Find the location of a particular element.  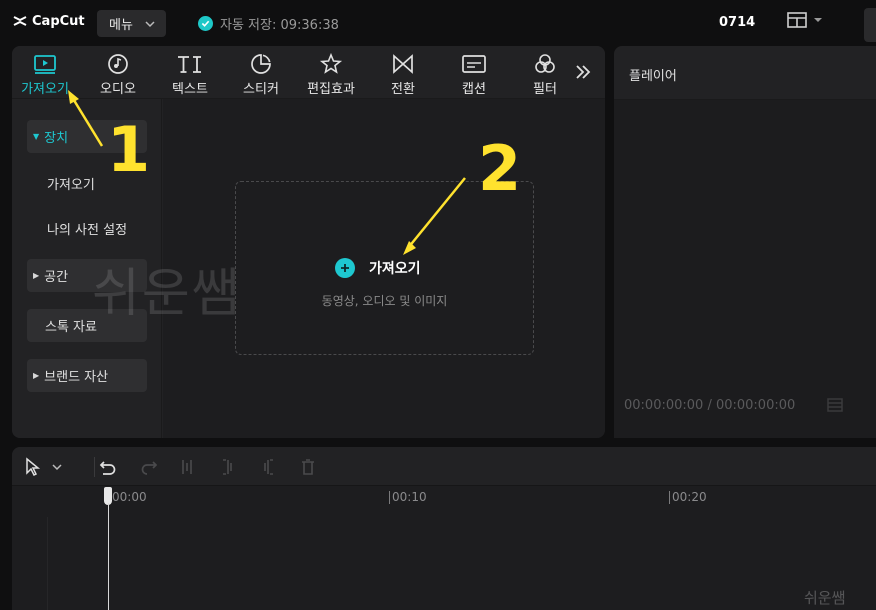

app-logo-text: CapCut is located at coordinates (58, 21).